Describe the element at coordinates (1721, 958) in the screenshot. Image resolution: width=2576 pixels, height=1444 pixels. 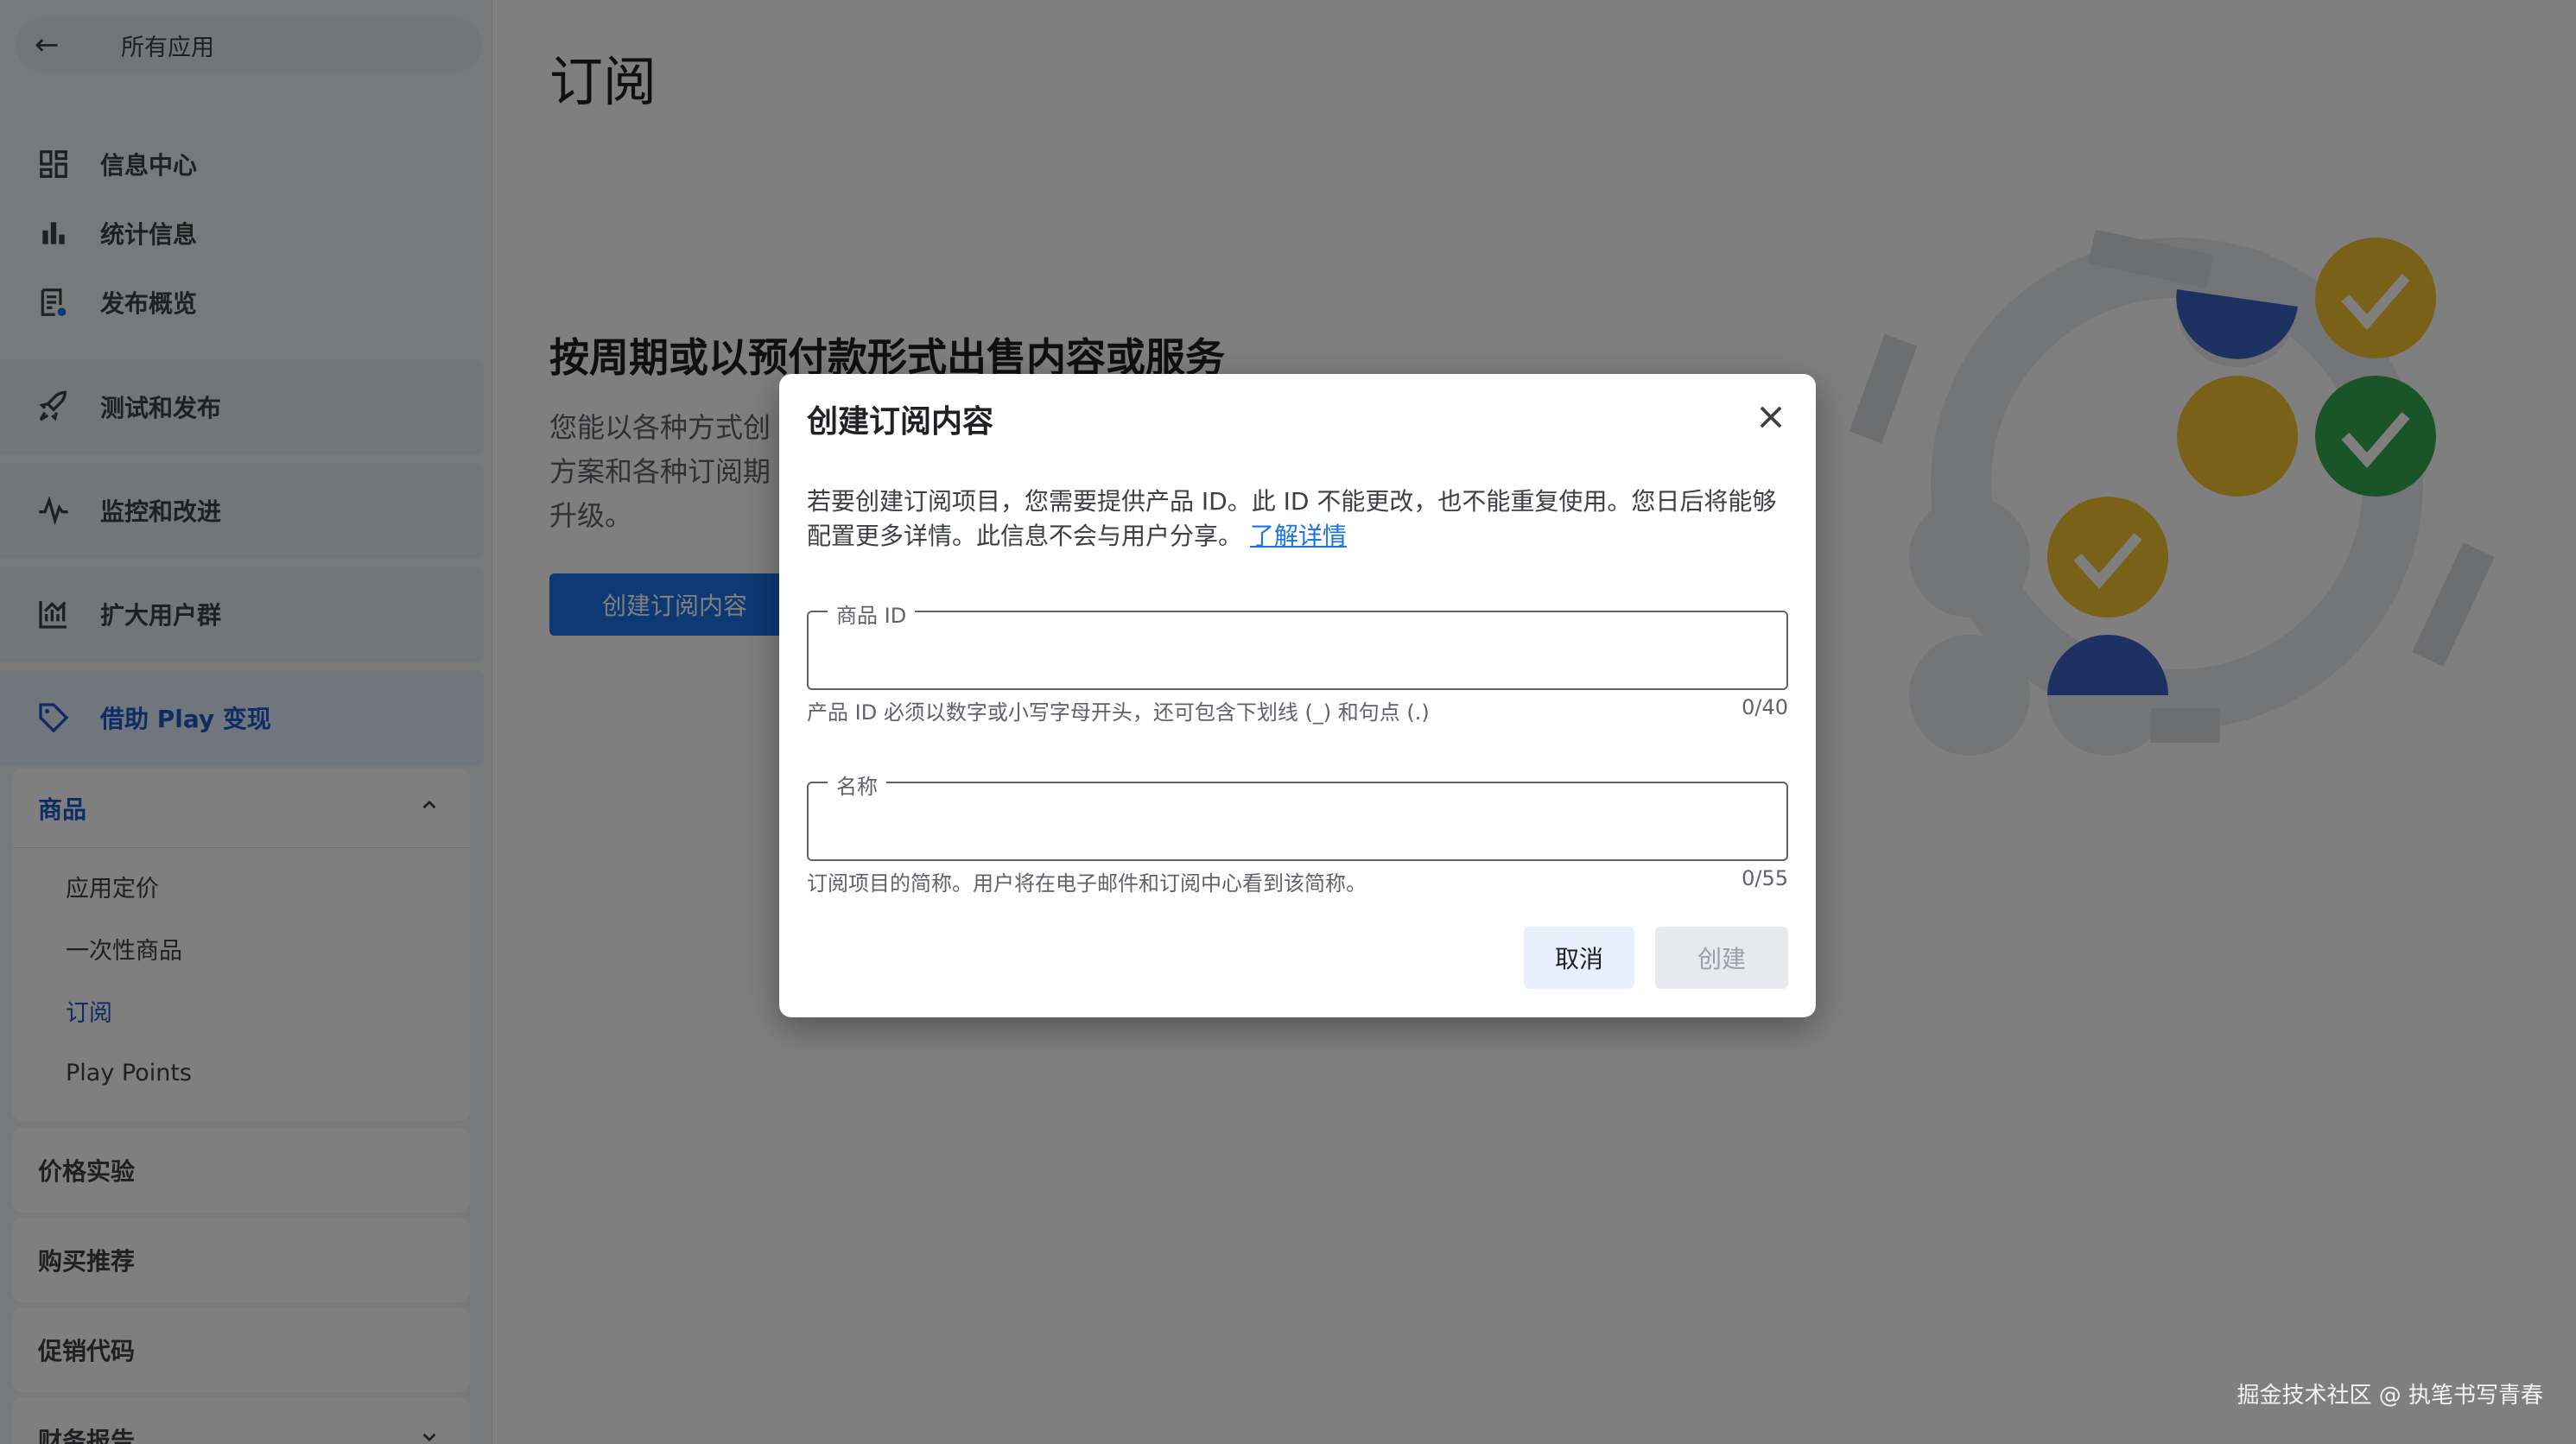
I see `create-button: 创建` at that location.